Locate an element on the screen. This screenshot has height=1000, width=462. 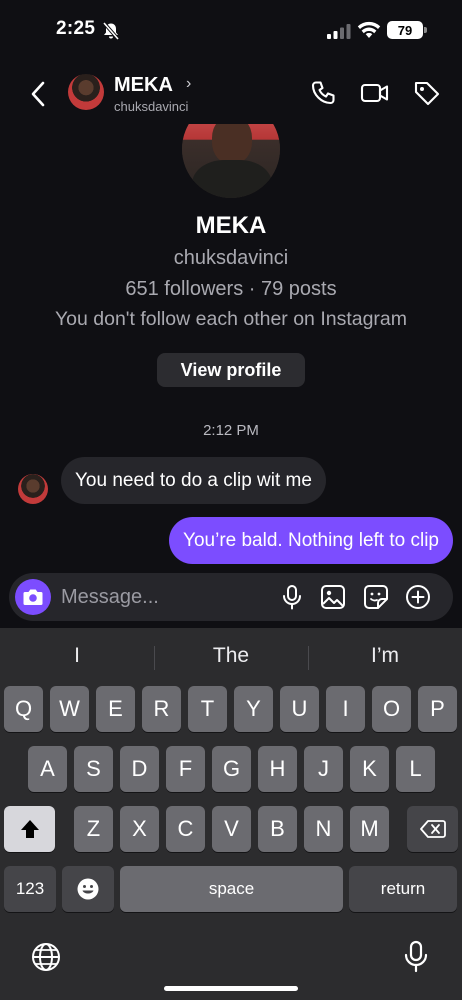
predictive-bar: I The I’m is located at coordinates (231, 656).